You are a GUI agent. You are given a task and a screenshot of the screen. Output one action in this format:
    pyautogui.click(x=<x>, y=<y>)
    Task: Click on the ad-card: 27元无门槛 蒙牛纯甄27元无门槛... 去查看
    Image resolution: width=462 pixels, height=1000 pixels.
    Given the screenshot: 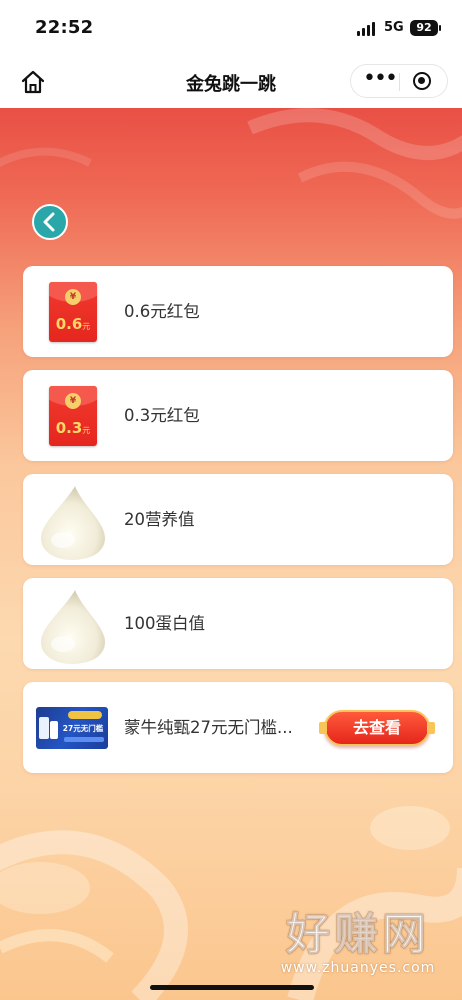 What is the action you would take?
    pyautogui.click(x=238, y=727)
    